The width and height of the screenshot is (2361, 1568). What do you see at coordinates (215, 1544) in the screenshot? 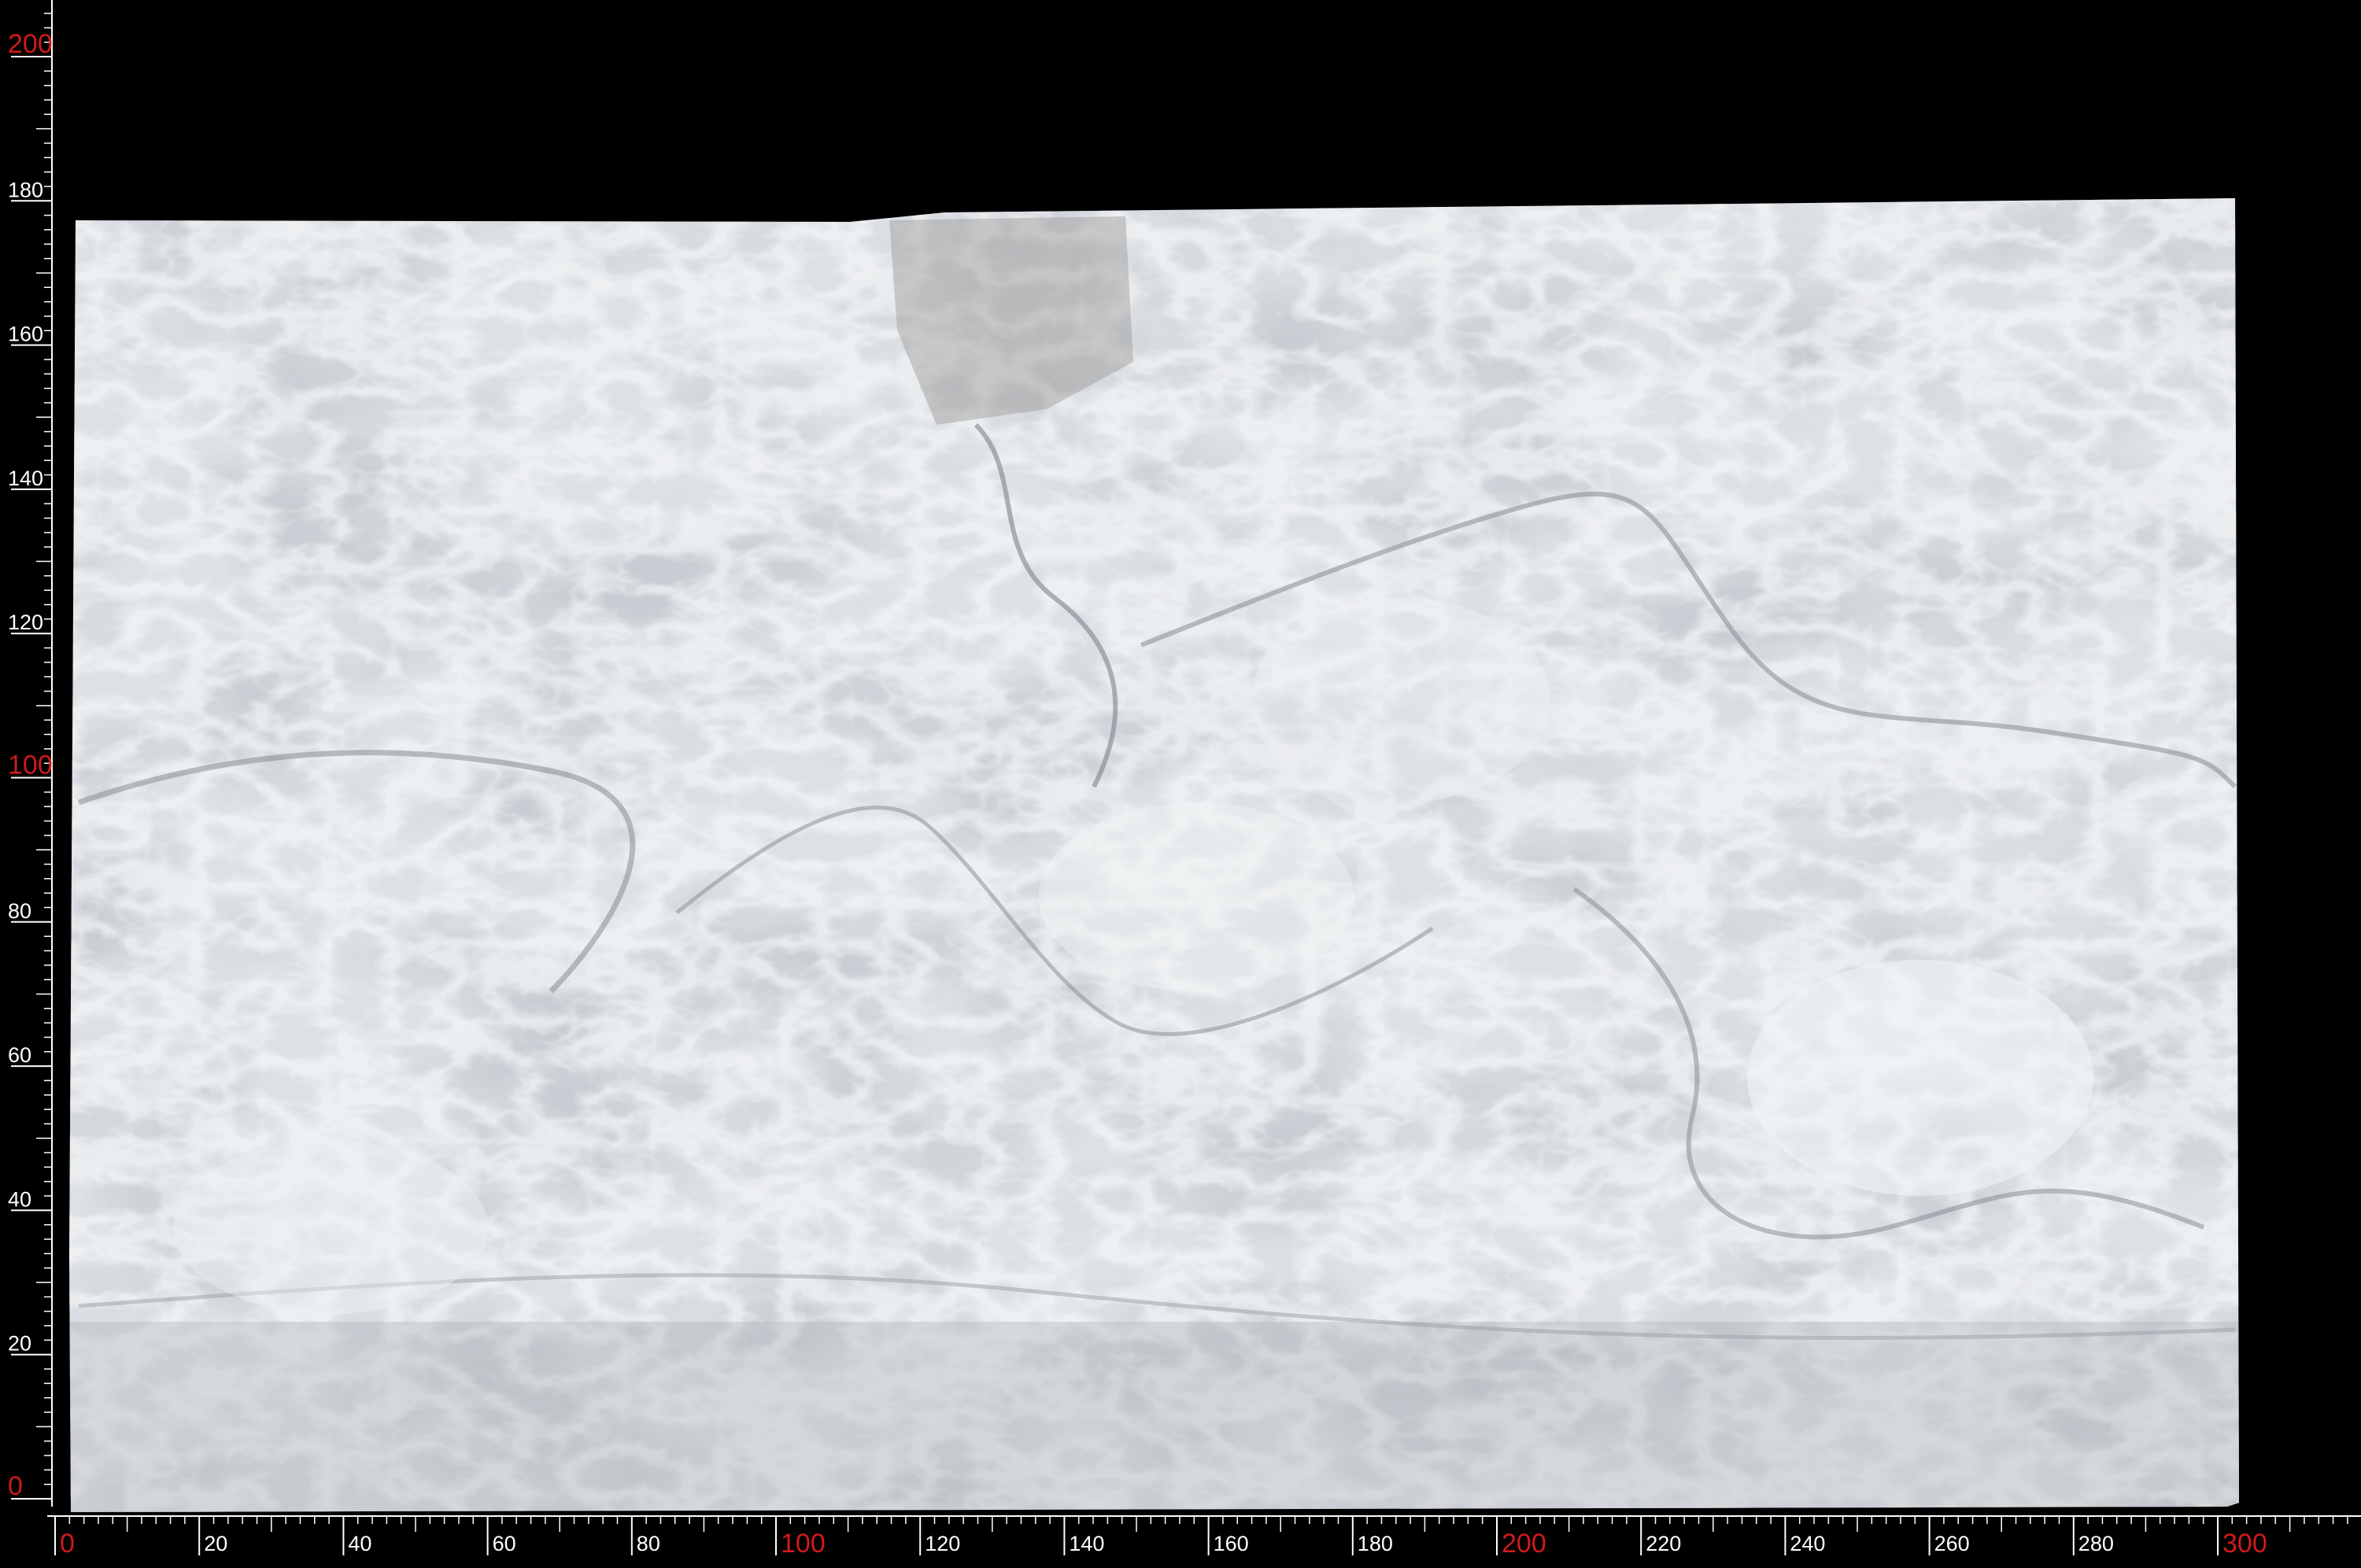
I see `x-ruler-label: 20` at bounding box center [215, 1544].